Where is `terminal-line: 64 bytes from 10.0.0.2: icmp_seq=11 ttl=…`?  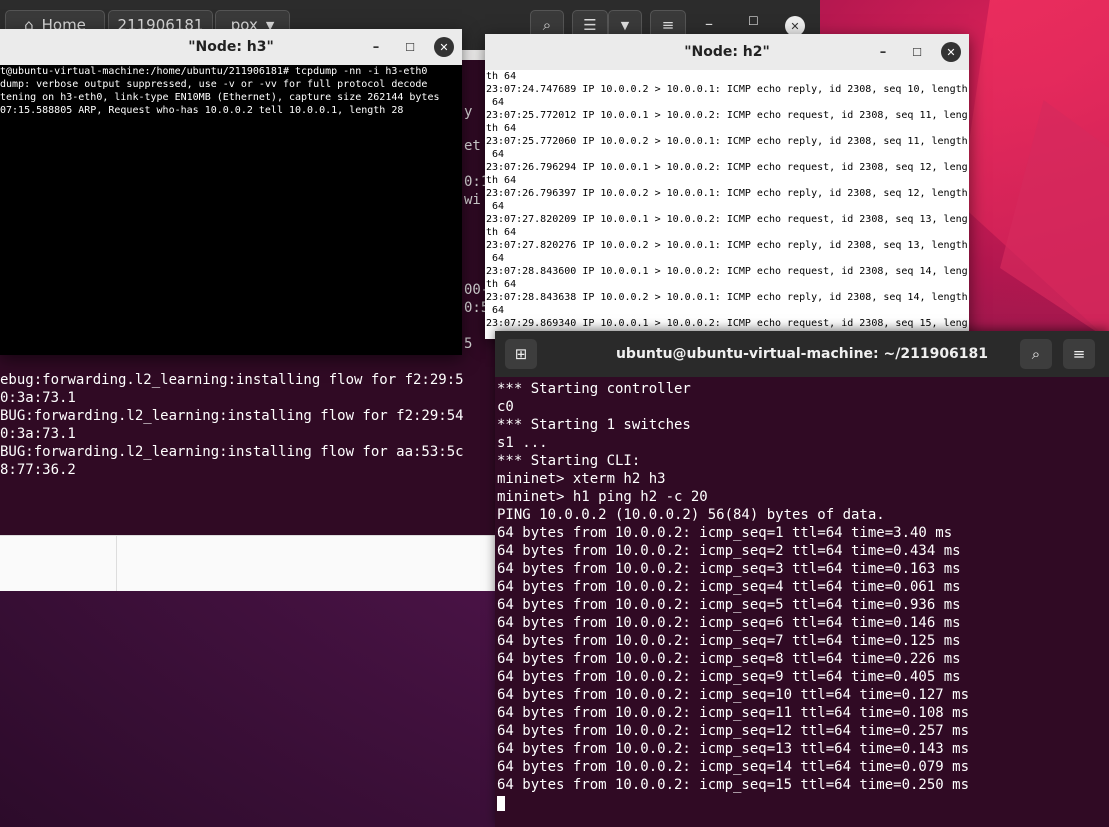
terminal-line: 64 bytes from 10.0.0.2: icmp_seq=11 ttl=… is located at coordinates (733, 713).